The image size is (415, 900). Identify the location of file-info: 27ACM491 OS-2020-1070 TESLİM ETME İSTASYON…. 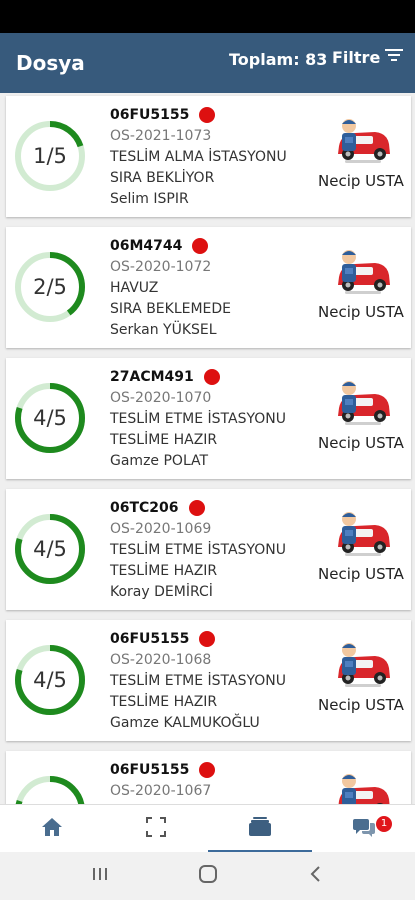
(210, 419).